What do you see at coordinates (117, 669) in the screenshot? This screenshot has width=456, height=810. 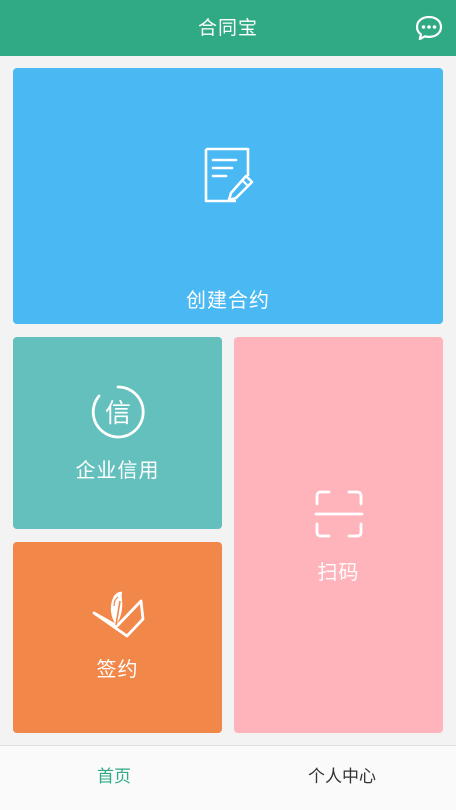 I see `sign-label: 签约` at bounding box center [117, 669].